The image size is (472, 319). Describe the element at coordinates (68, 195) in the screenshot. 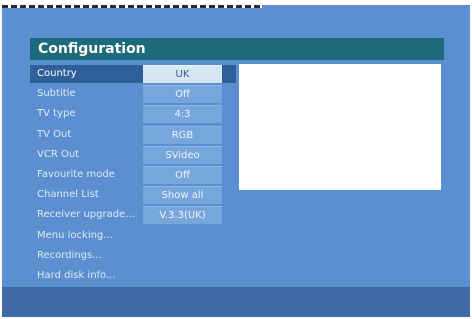

I see `menu-item-label: Channel List` at that location.